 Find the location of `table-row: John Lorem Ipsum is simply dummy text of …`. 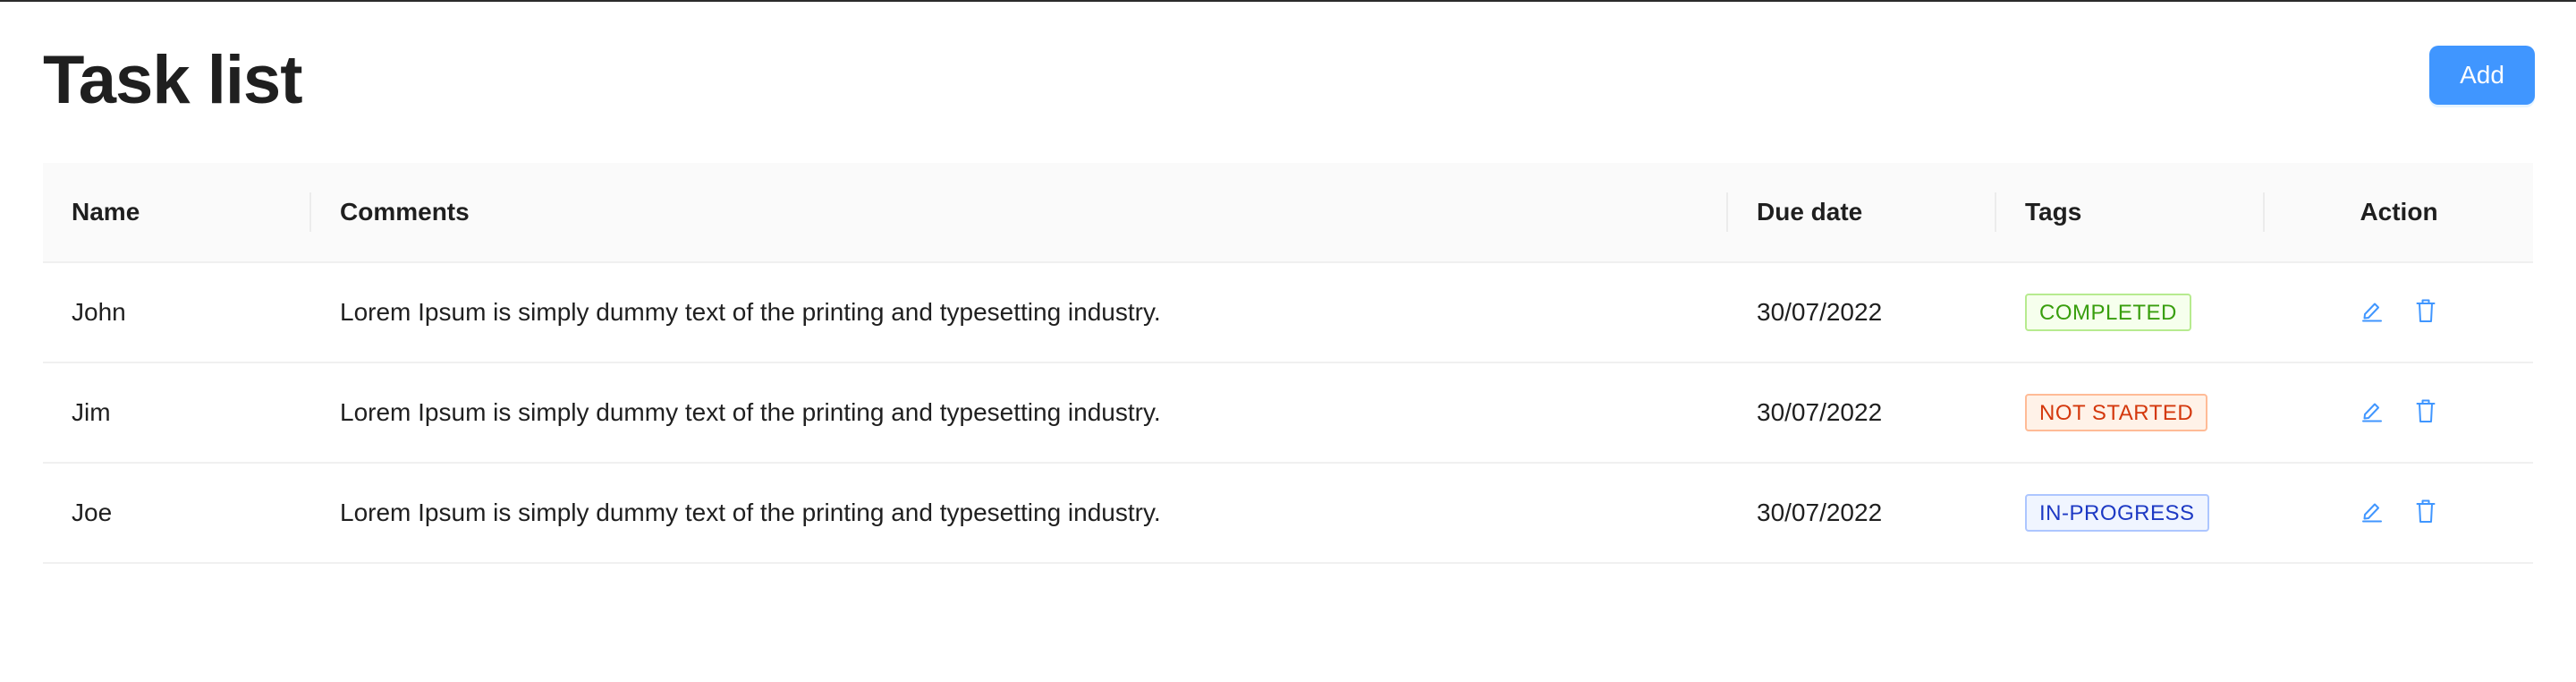

table-row: John Lorem Ipsum is simply dummy text of … is located at coordinates (1288, 312).